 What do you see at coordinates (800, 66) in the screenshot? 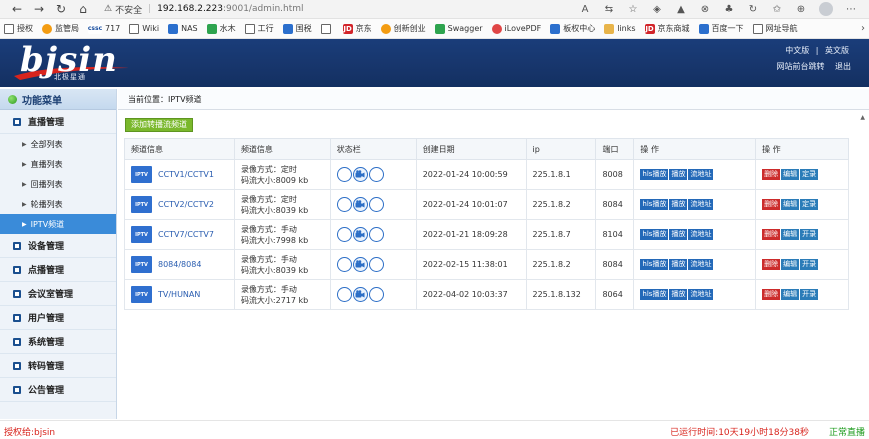
I see `front-site-link: 网站前台跳转` at bounding box center [800, 66].